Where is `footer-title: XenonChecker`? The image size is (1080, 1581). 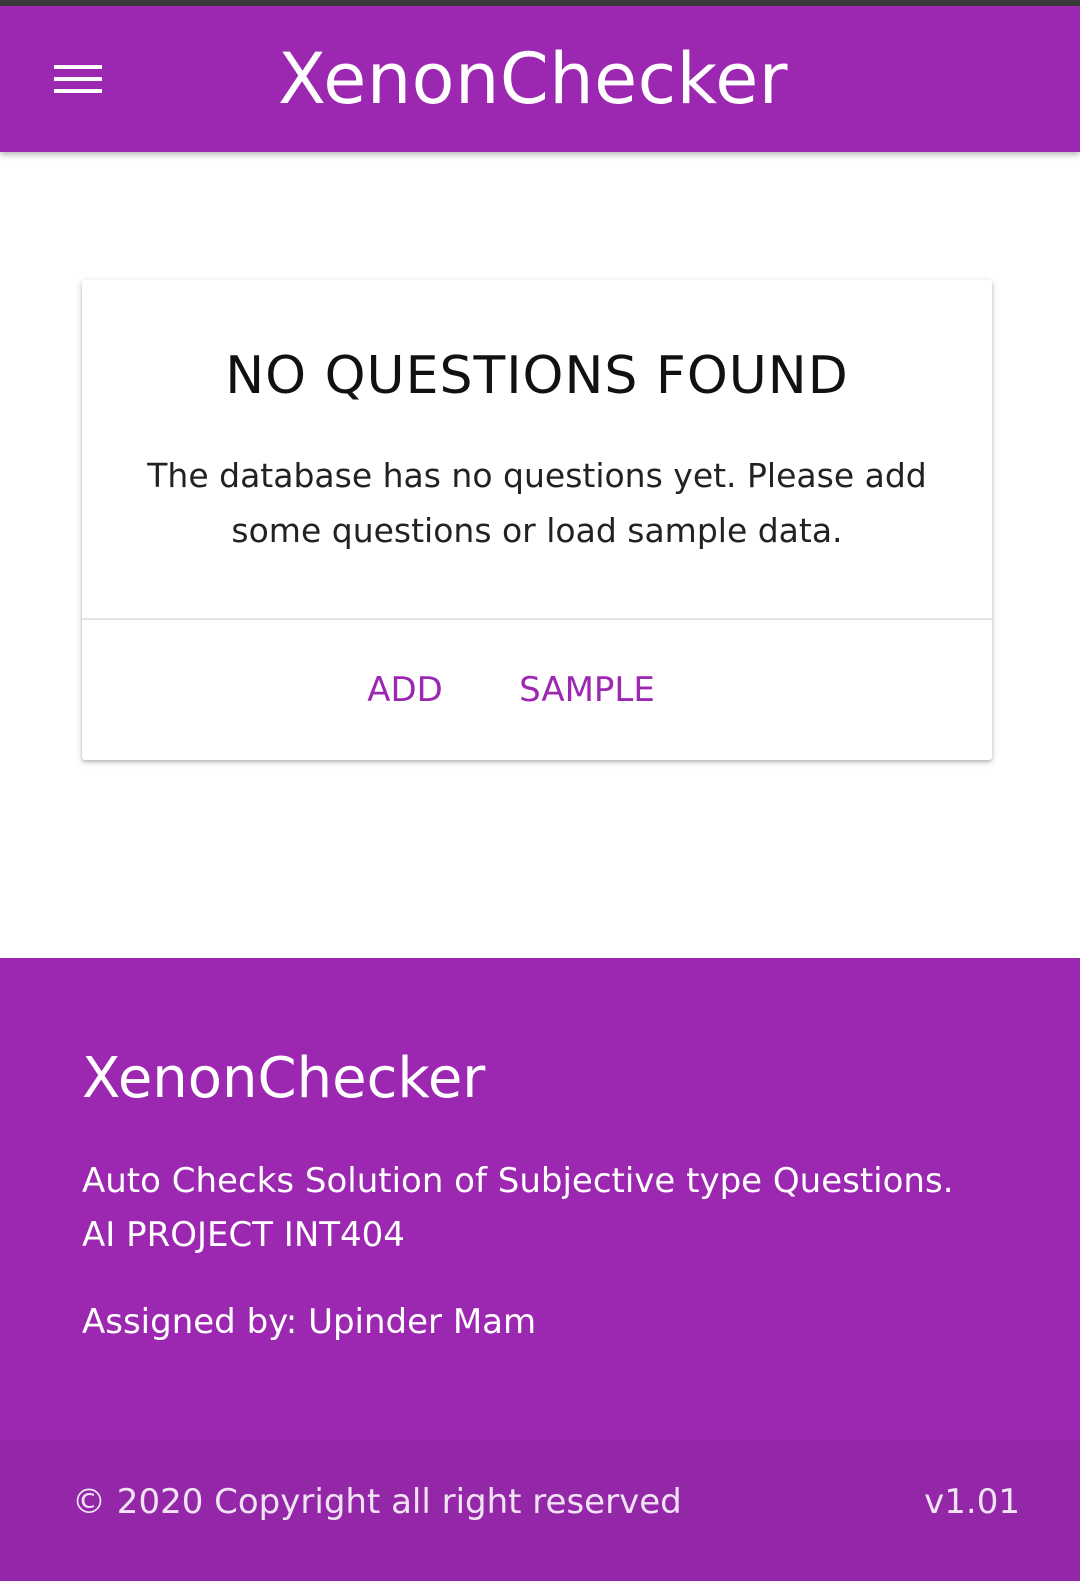
footer-title: XenonChecker is located at coordinates (284, 1078).